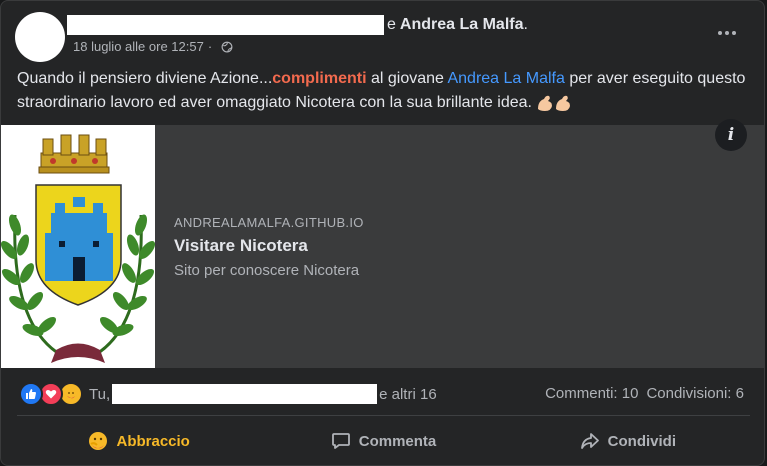 The height and width of the screenshot is (466, 767). I want to click on globe-icon, so click(227, 47).